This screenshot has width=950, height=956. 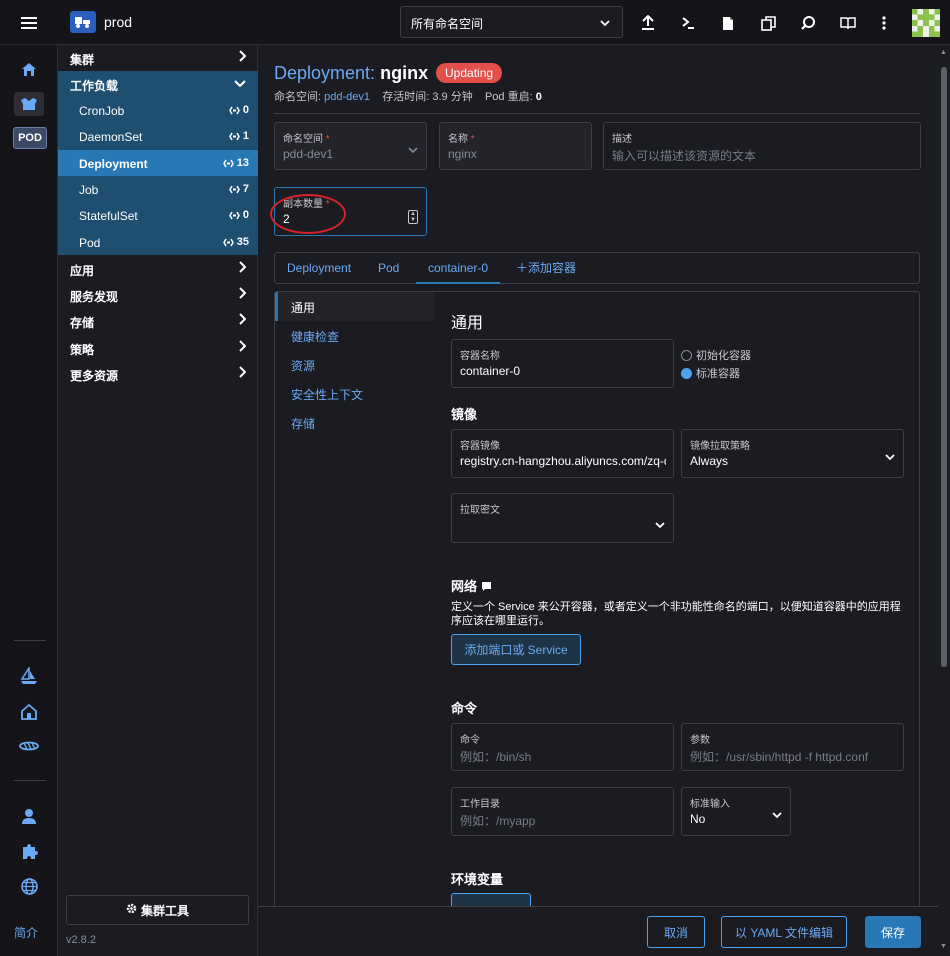 What do you see at coordinates (597, 268) in the screenshot?
I see `resource-tabs: Deployment Pod container-0 ＋添加容器` at bounding box center [597, 268].